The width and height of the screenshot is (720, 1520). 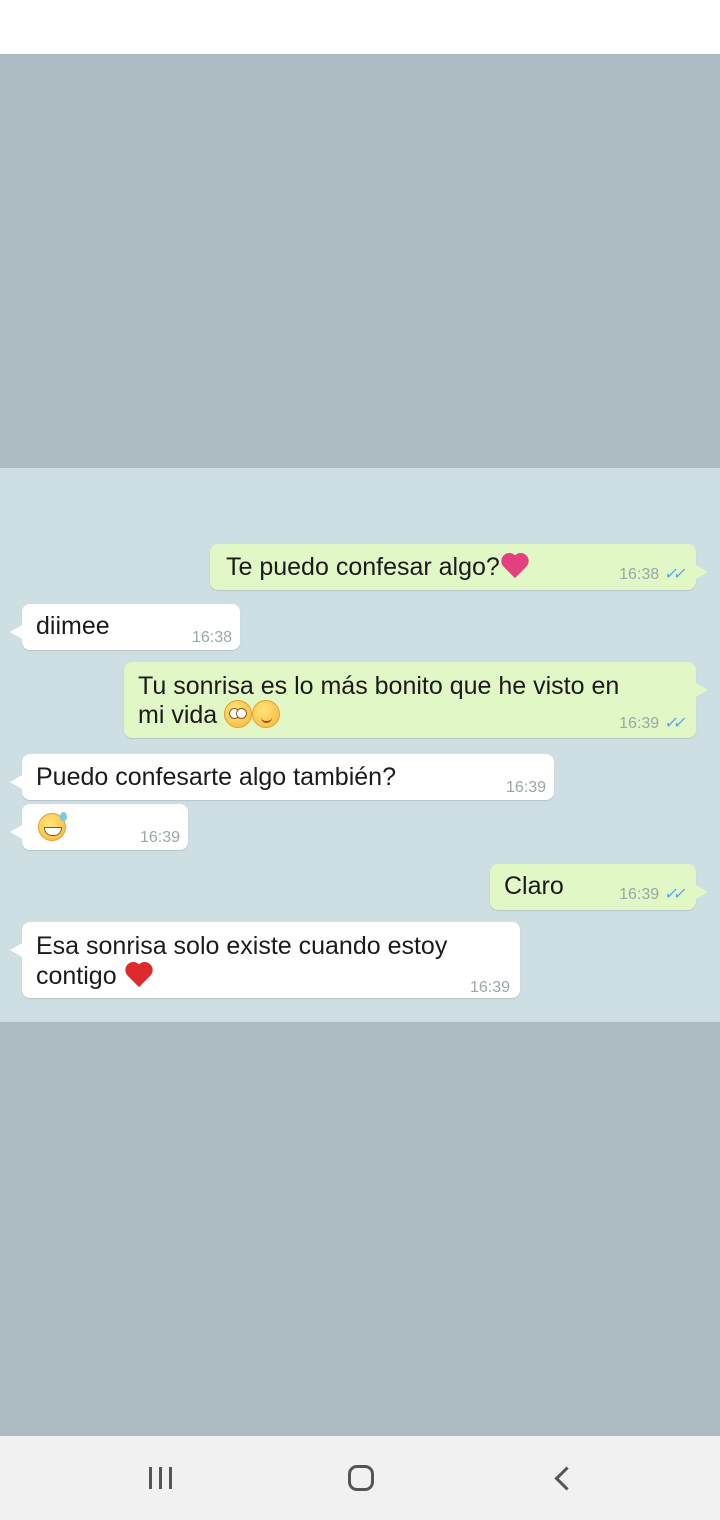 I want to click on message-text: Puedo confesarte algo también?, so click(x=216, y=777).